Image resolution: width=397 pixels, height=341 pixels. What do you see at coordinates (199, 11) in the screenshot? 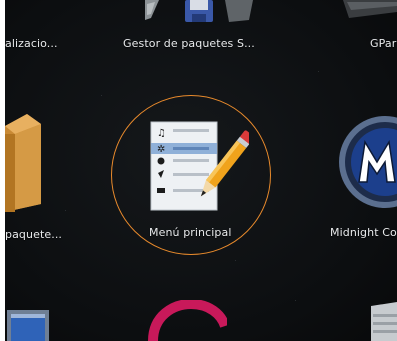
I see `floppy-disk-icon` at bounding box center [199, 11].